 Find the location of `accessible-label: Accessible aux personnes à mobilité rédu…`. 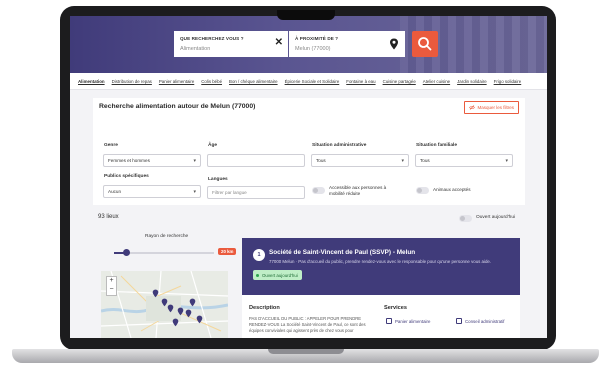

accessible-label: Accessible aux personnes à mobilité rédu… is located at coordinates (357, 191).